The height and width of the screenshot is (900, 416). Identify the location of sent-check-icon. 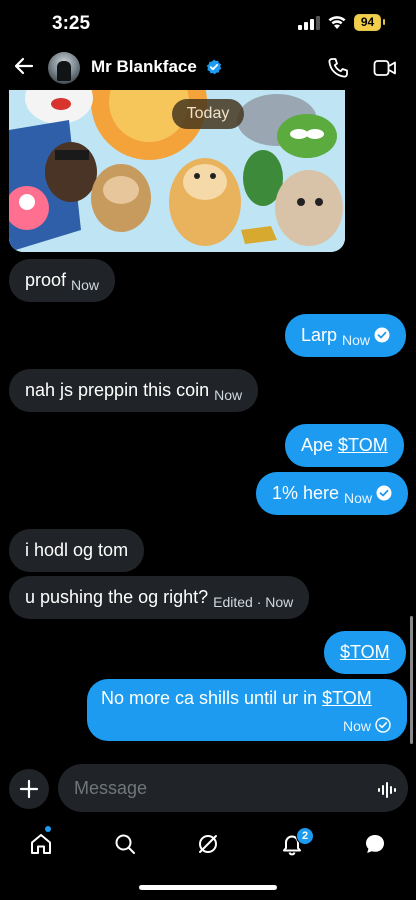
(383, 725).